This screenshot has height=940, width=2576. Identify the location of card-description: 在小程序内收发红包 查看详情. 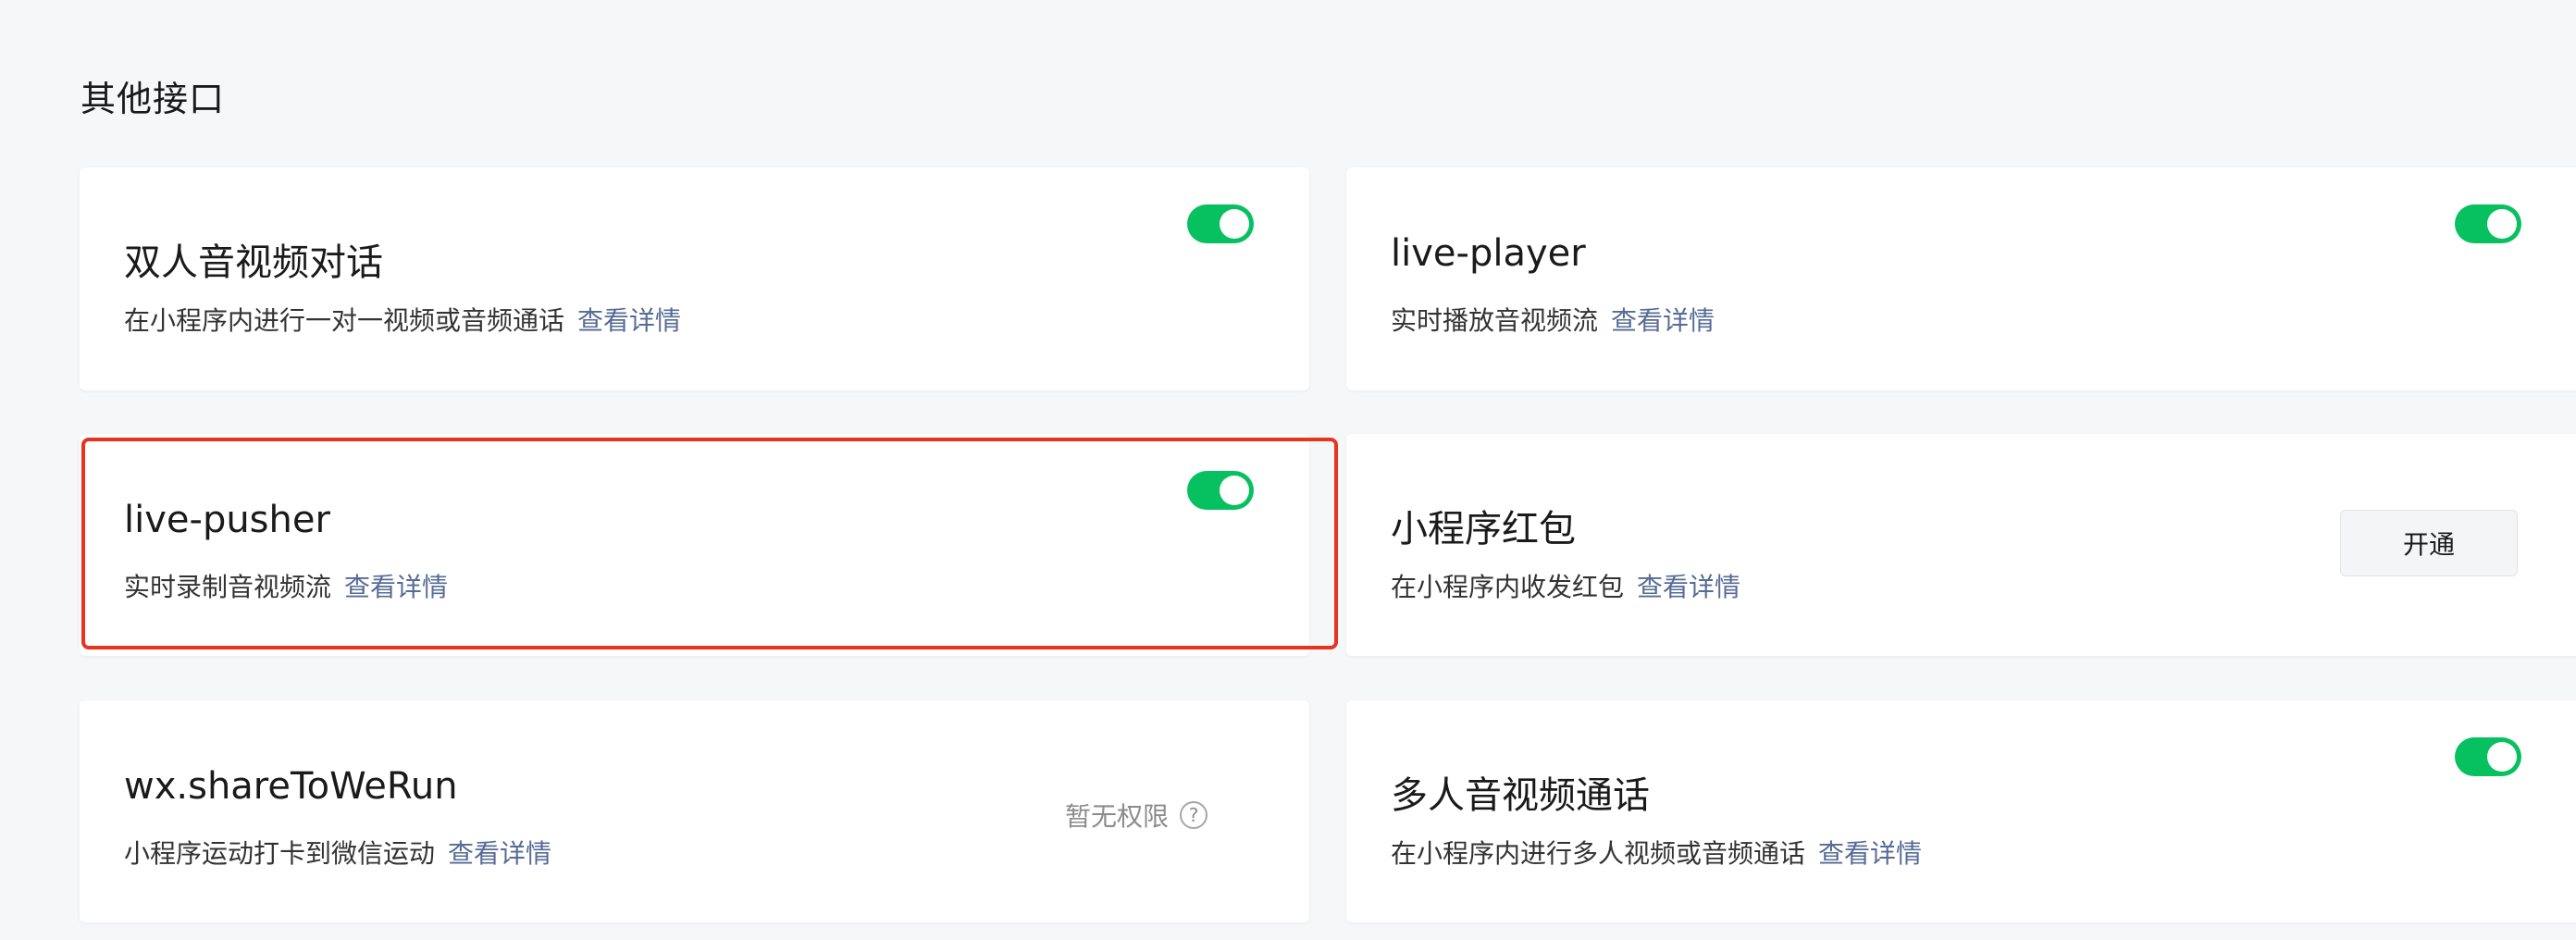
(1566, 585).